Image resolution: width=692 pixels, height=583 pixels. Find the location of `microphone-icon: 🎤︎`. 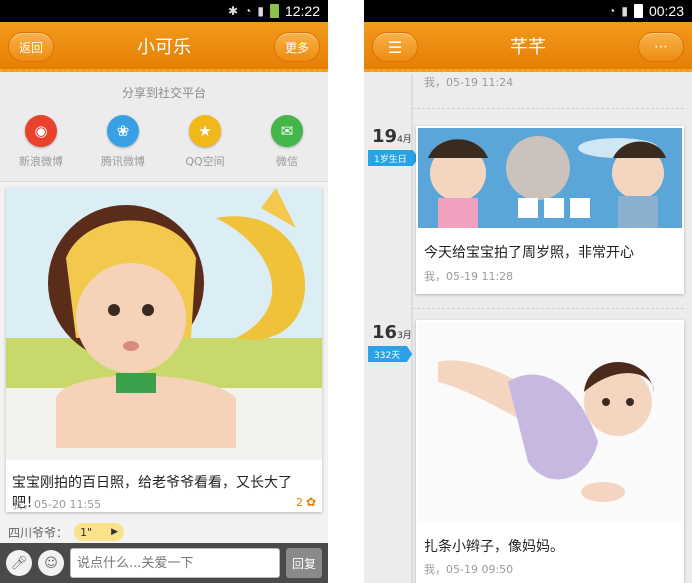

microphone-icon: 🎤︎ is located at coordinates (19, 563).